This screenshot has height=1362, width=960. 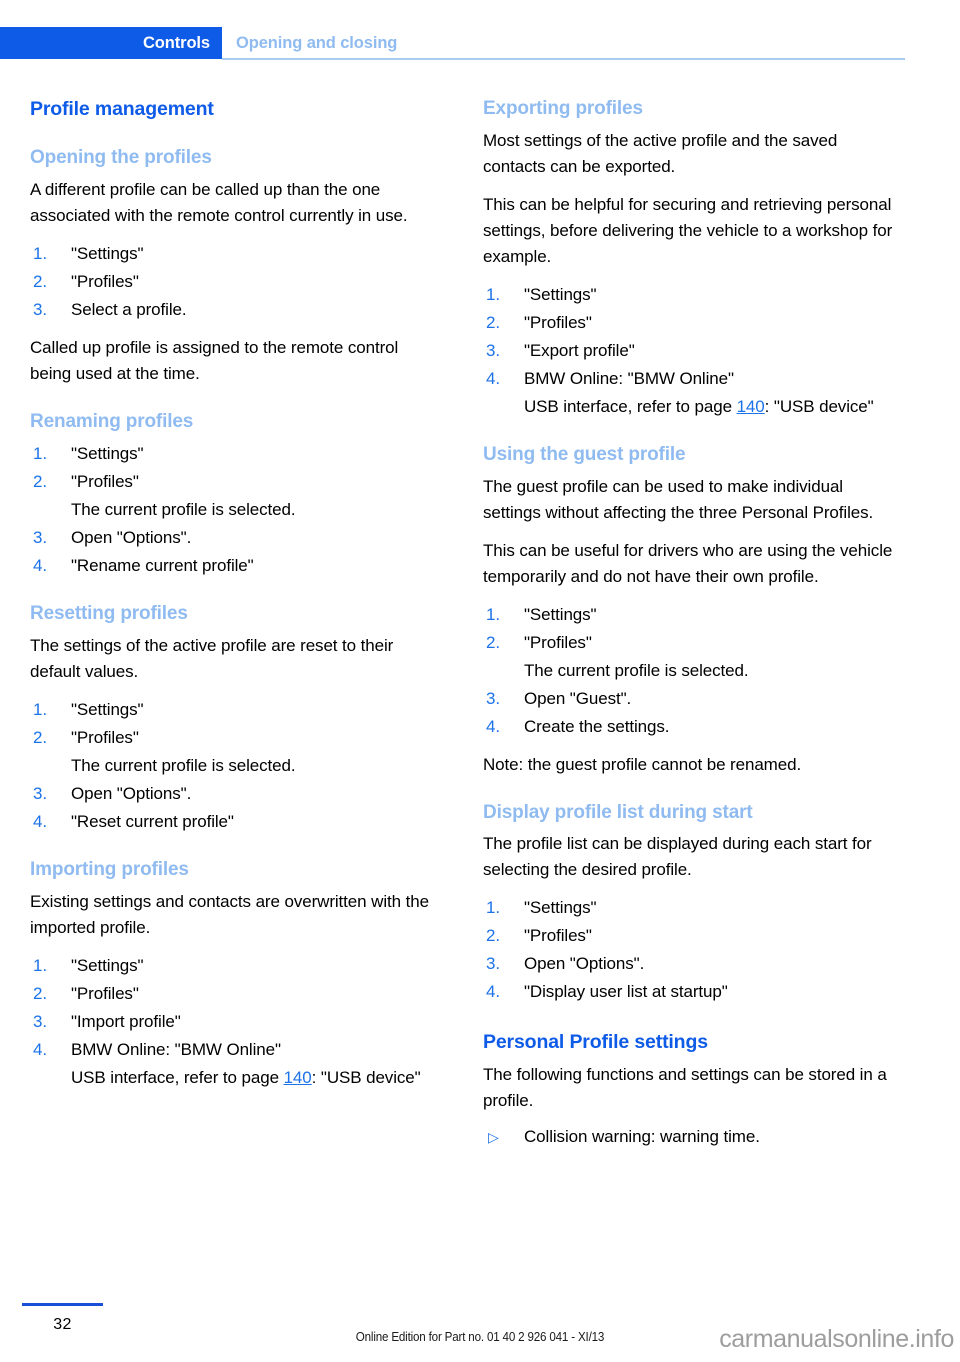 I want to click on step-text: "Display user list at startup", so click(x=626, y=992).